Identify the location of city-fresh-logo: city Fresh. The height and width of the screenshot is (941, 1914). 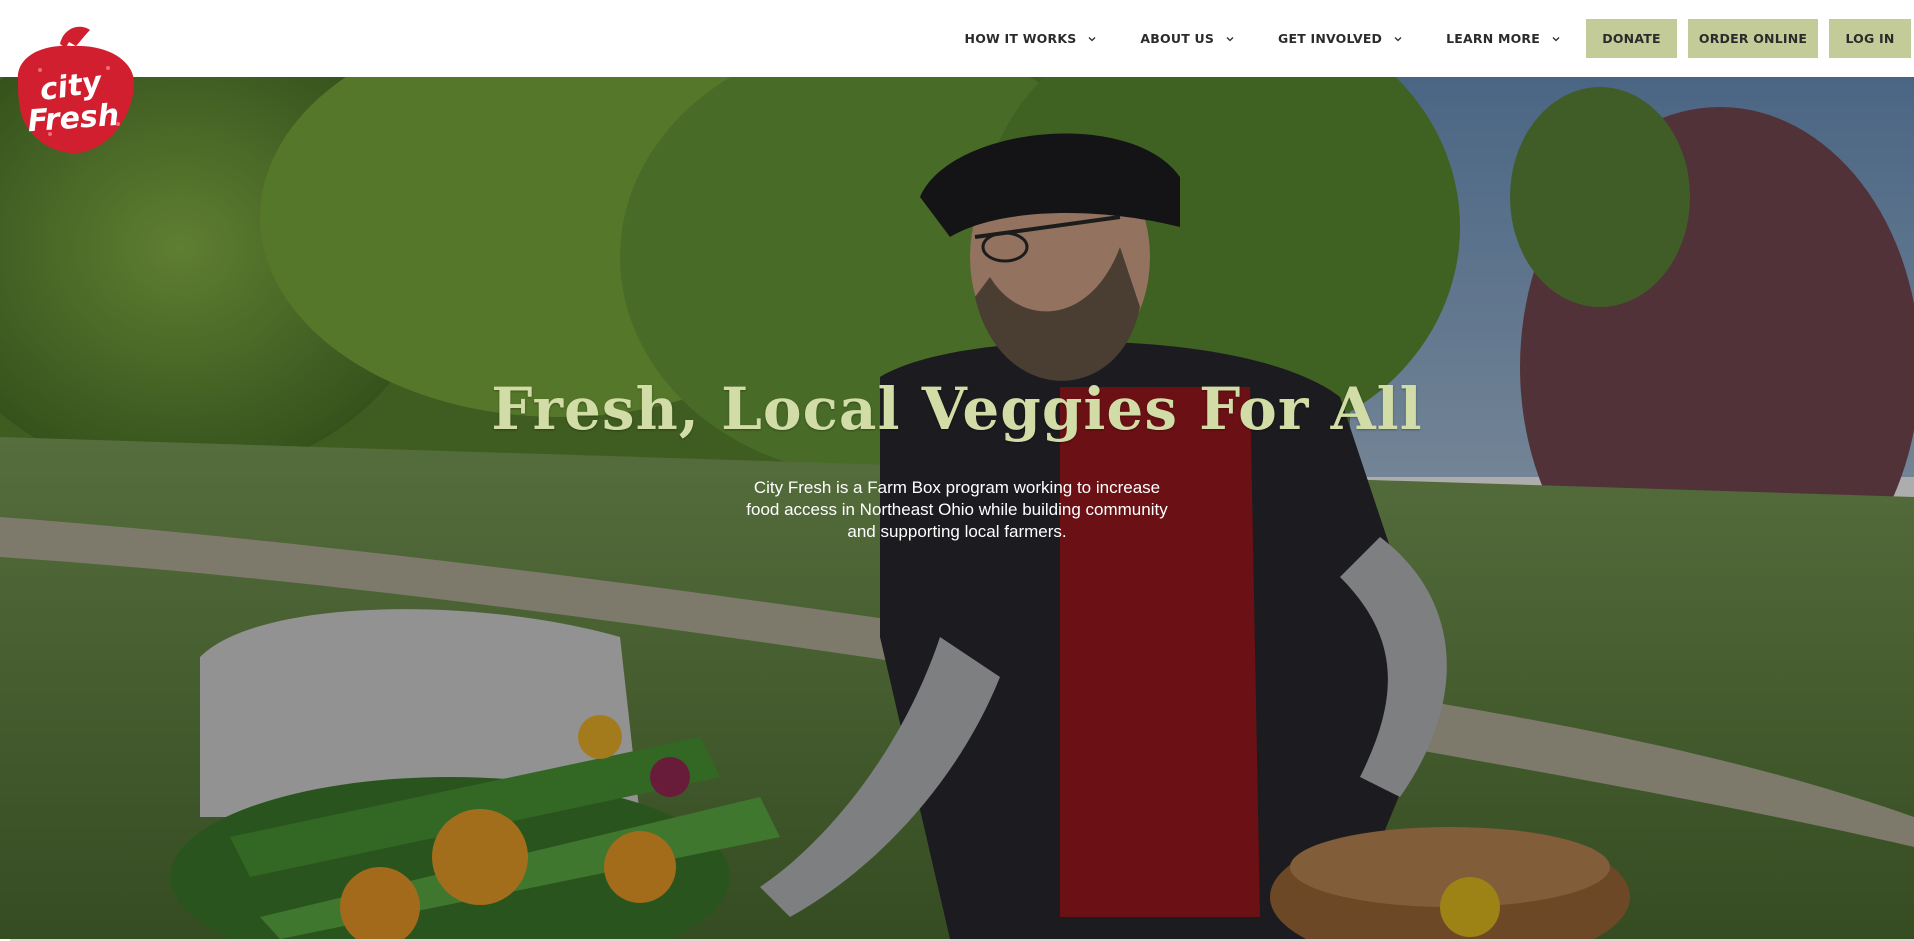
(75, 91).